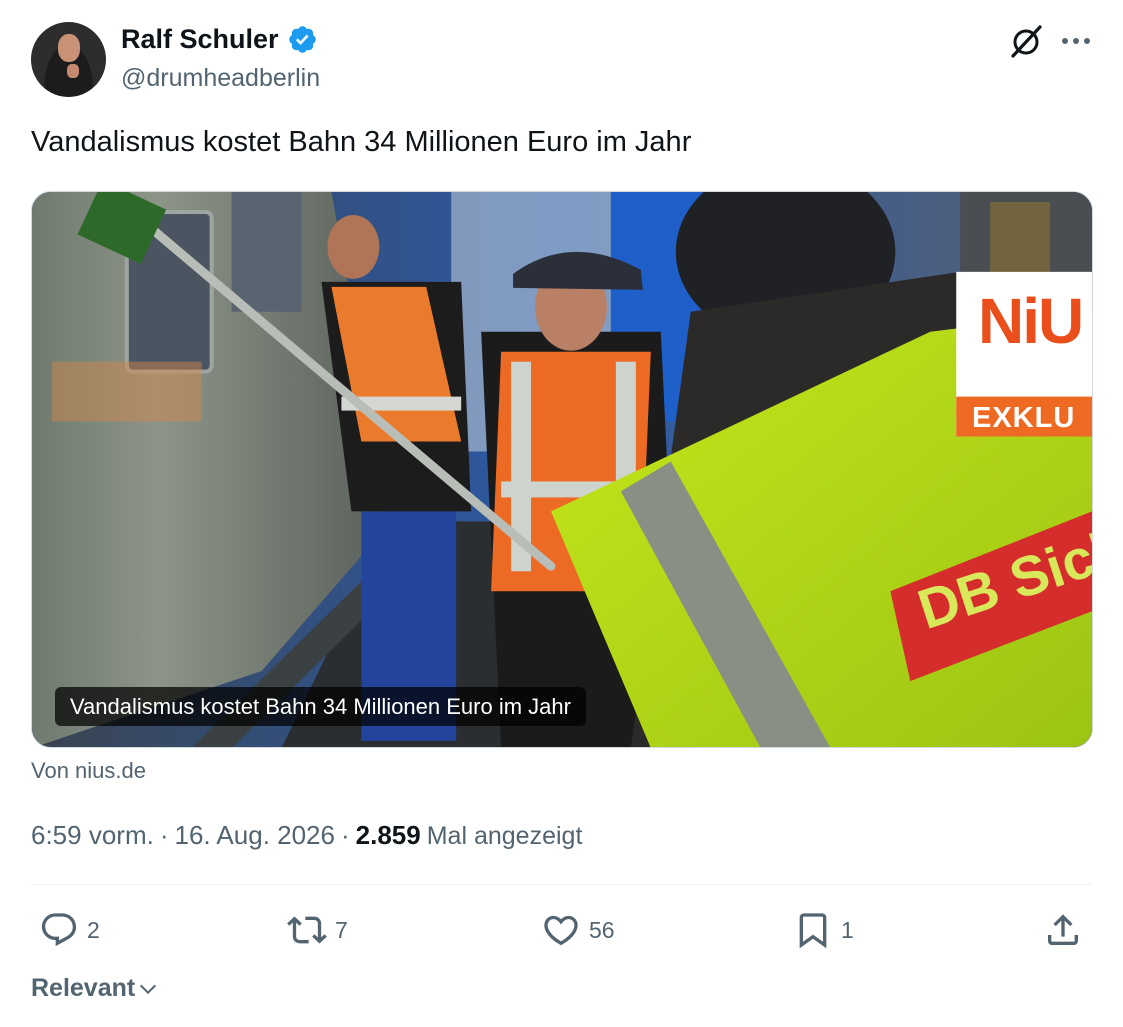  I want to click on repost-button: 7, so click(317, 930).